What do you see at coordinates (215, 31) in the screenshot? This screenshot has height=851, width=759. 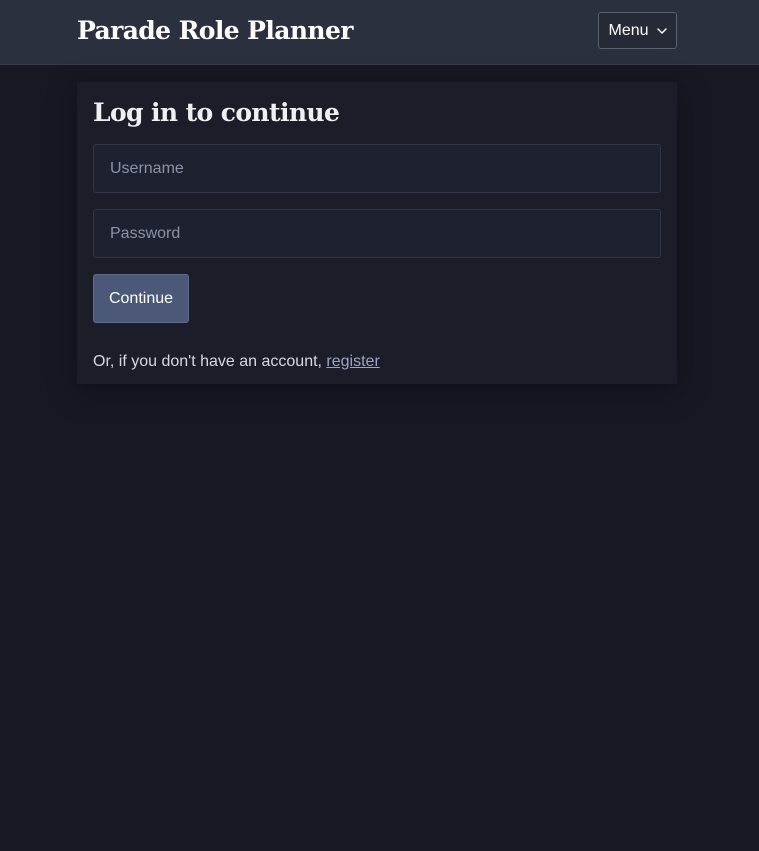 I see `app-title: Parade Role Planner` at bounding box center [215, 31].